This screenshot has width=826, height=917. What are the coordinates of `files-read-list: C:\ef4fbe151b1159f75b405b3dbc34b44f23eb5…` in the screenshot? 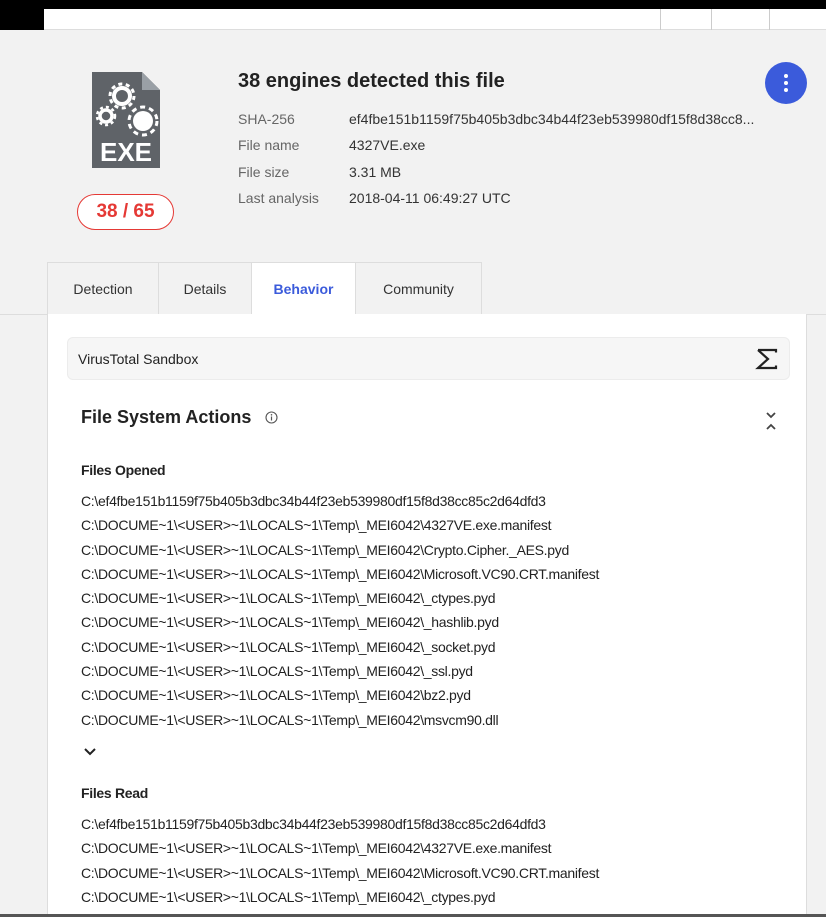 It's located at (340, 860).